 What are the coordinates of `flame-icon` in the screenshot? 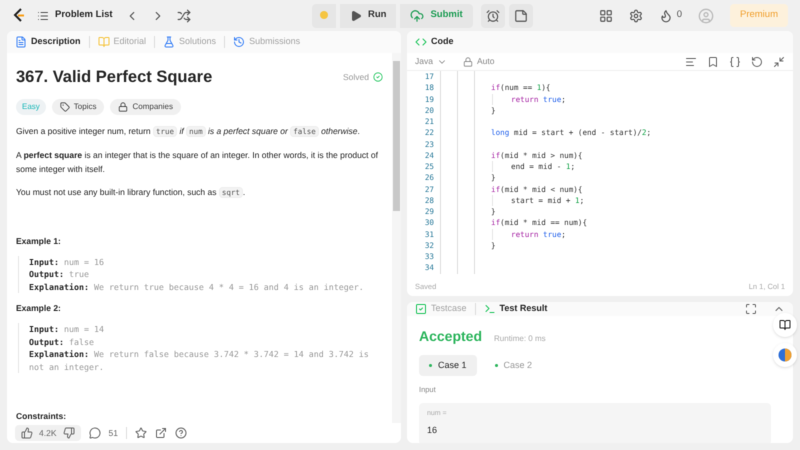 It's located at (665, 15).